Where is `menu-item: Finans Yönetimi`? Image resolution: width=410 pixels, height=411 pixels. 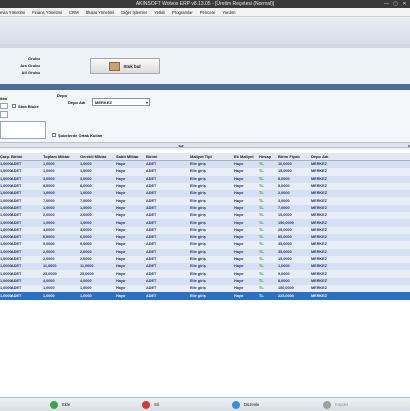
menu-item: Finans Yönetimi is located at coordinates (47, 12).